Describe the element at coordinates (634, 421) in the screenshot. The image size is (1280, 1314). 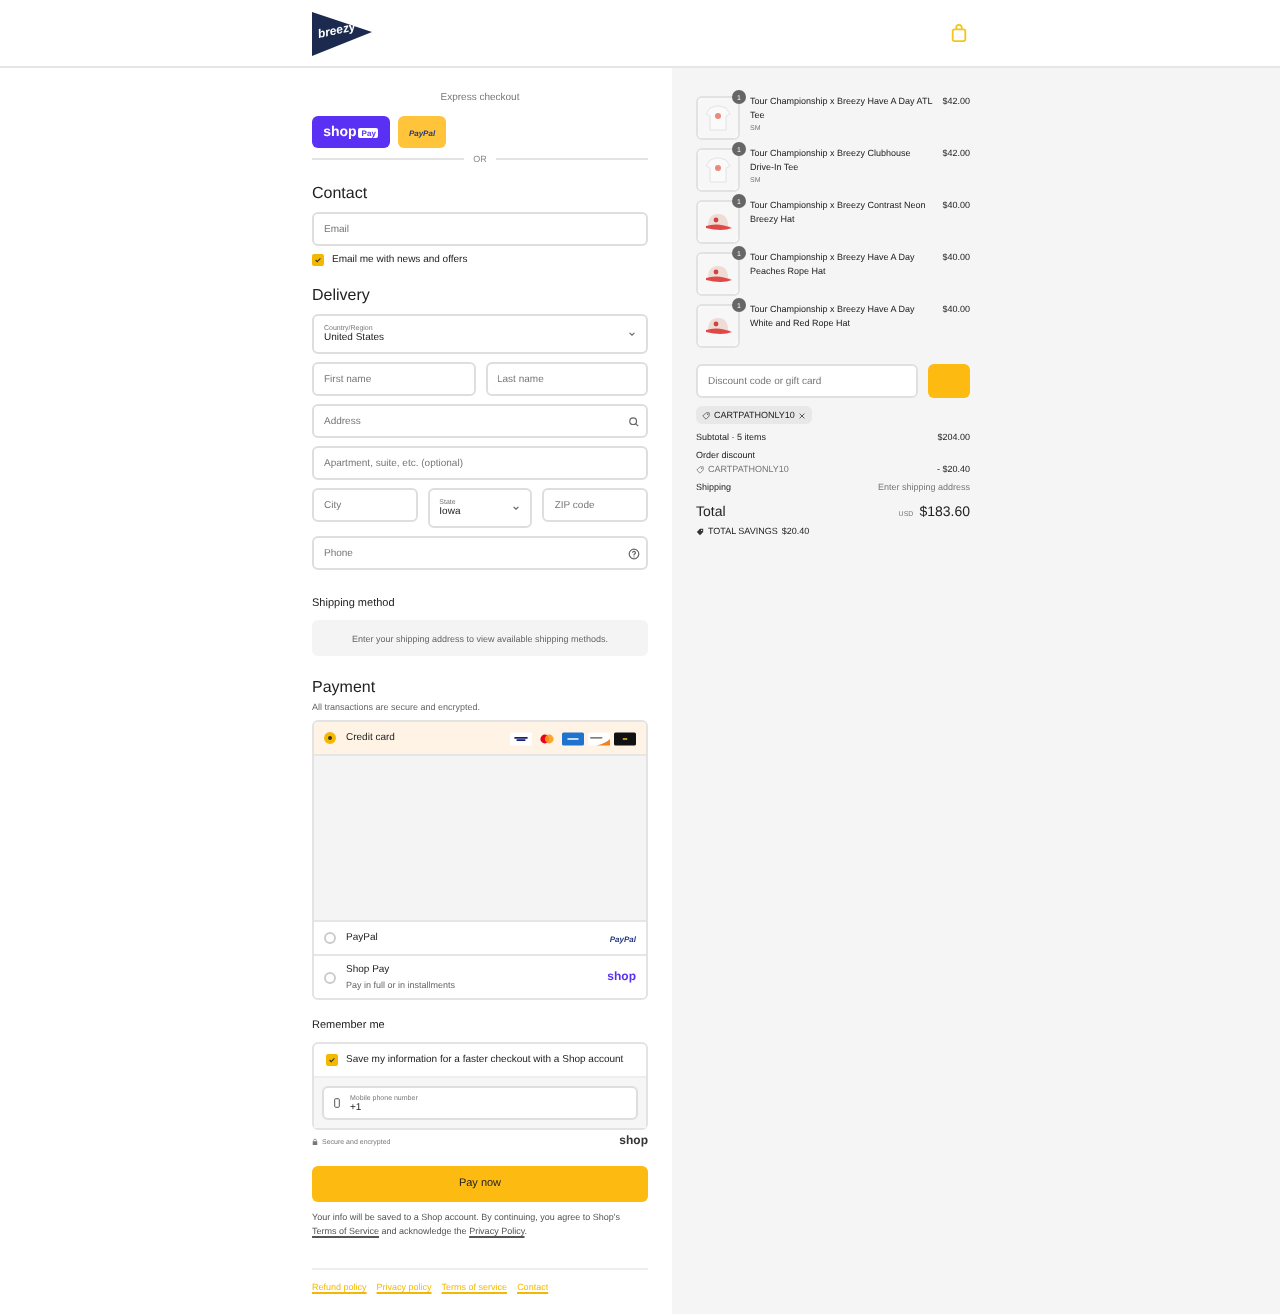
I see `search-icon` at that location.